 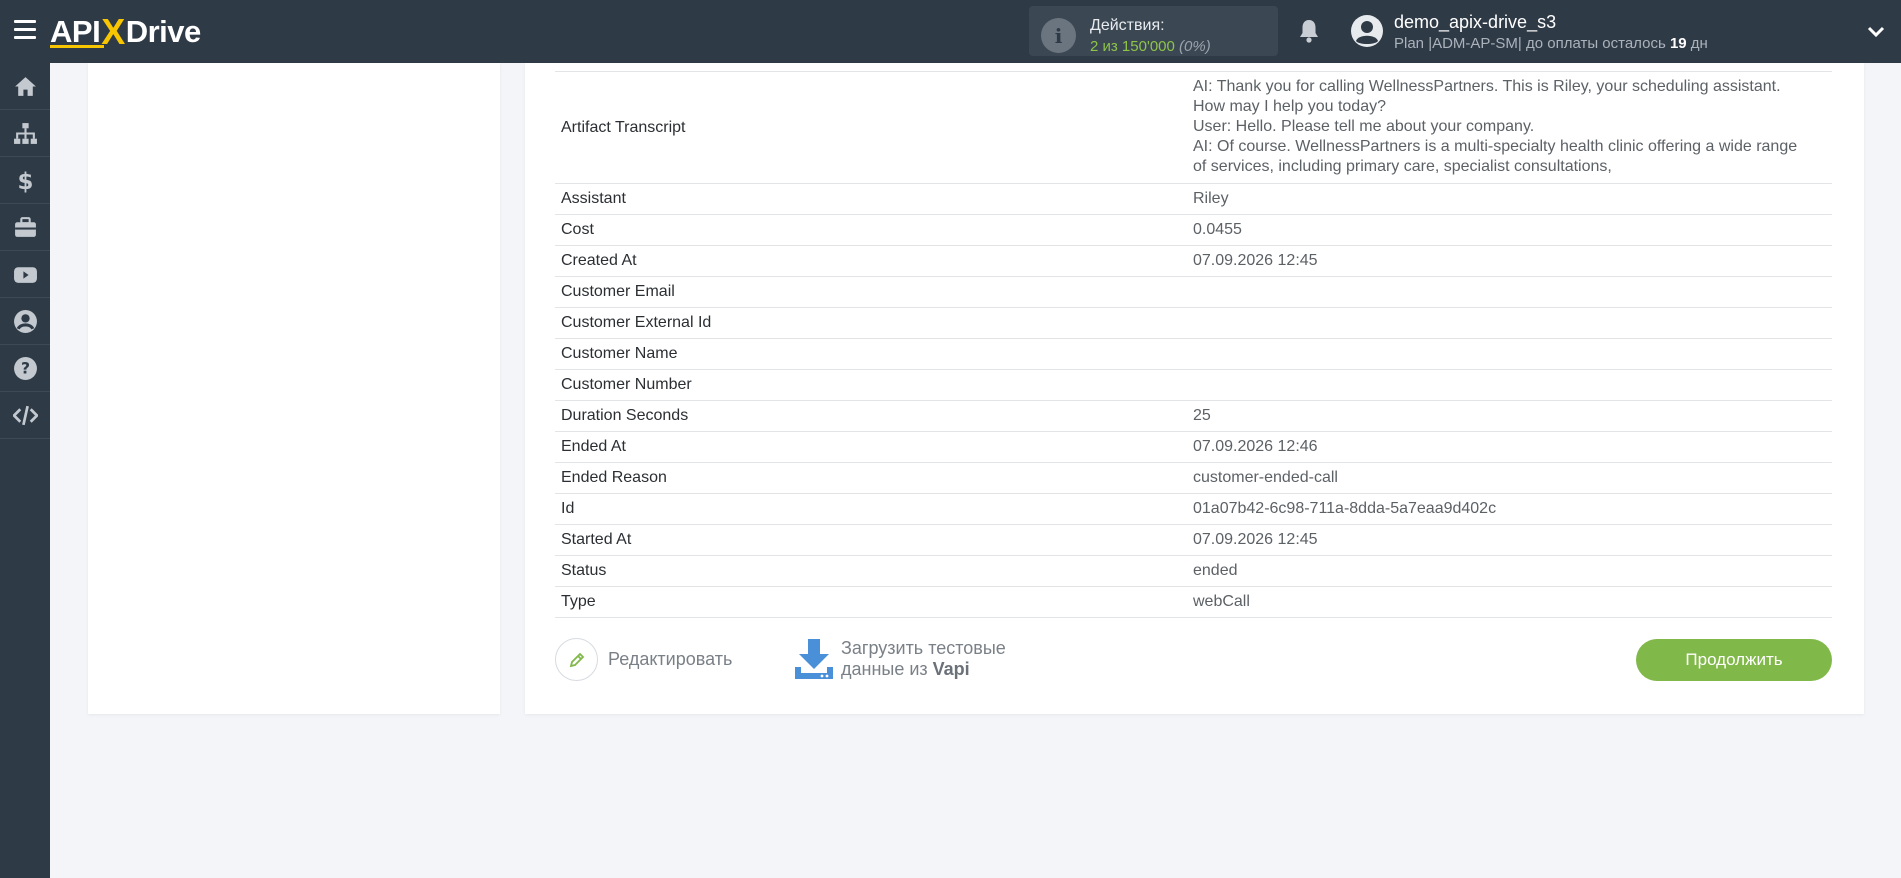 What do you see at coordinates (25, 470) in the screenshot?
I see `sidebar: $ ?` at bounding box center [25, 470].